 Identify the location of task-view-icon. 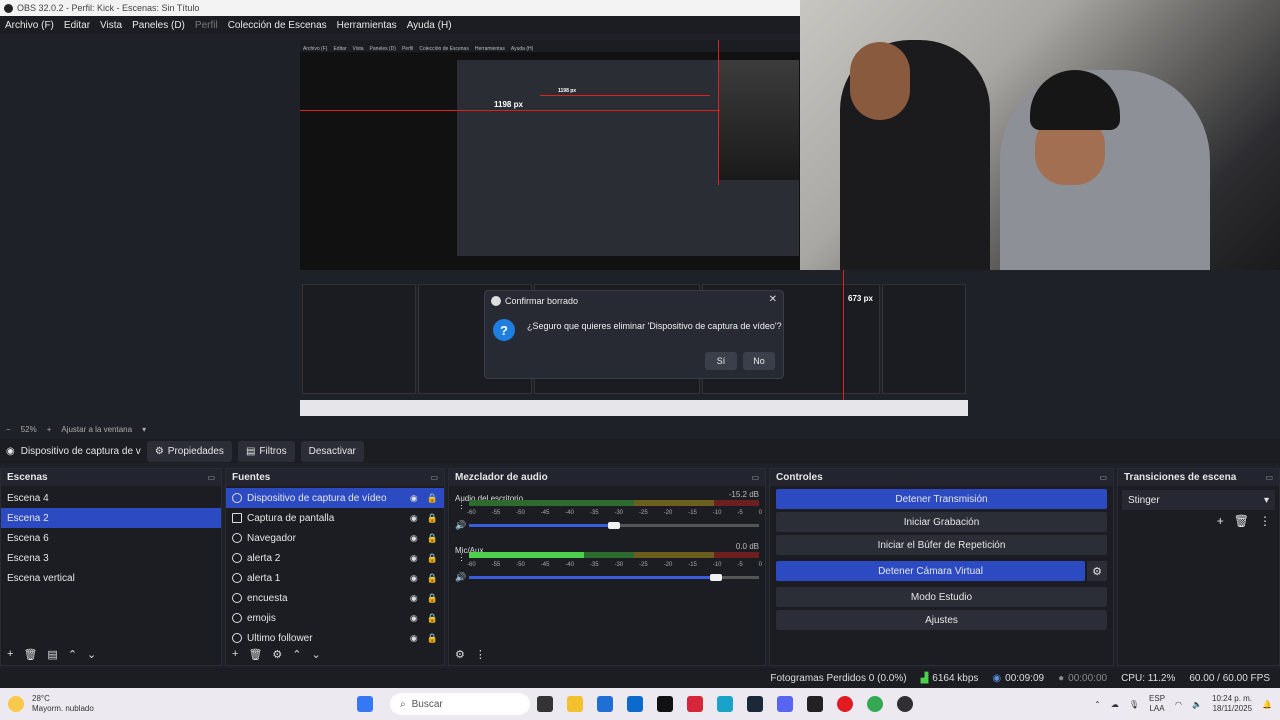
(545, 704).